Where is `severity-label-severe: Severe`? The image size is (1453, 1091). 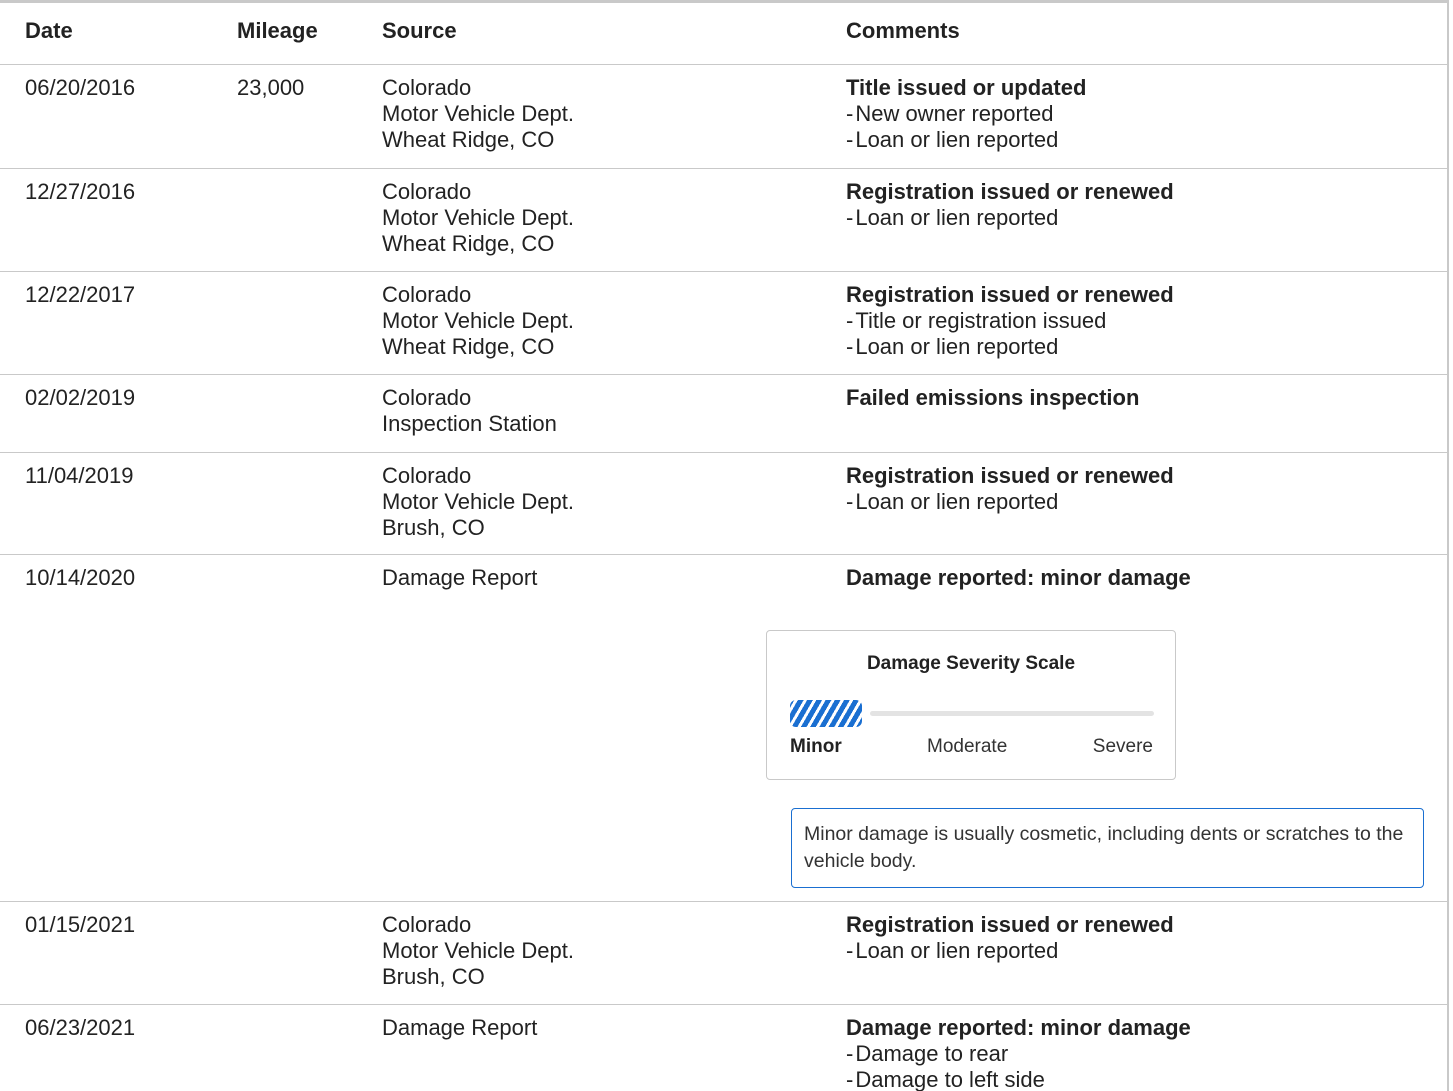
severity-label-severe: Severe is located at coordinates (1122, 746).